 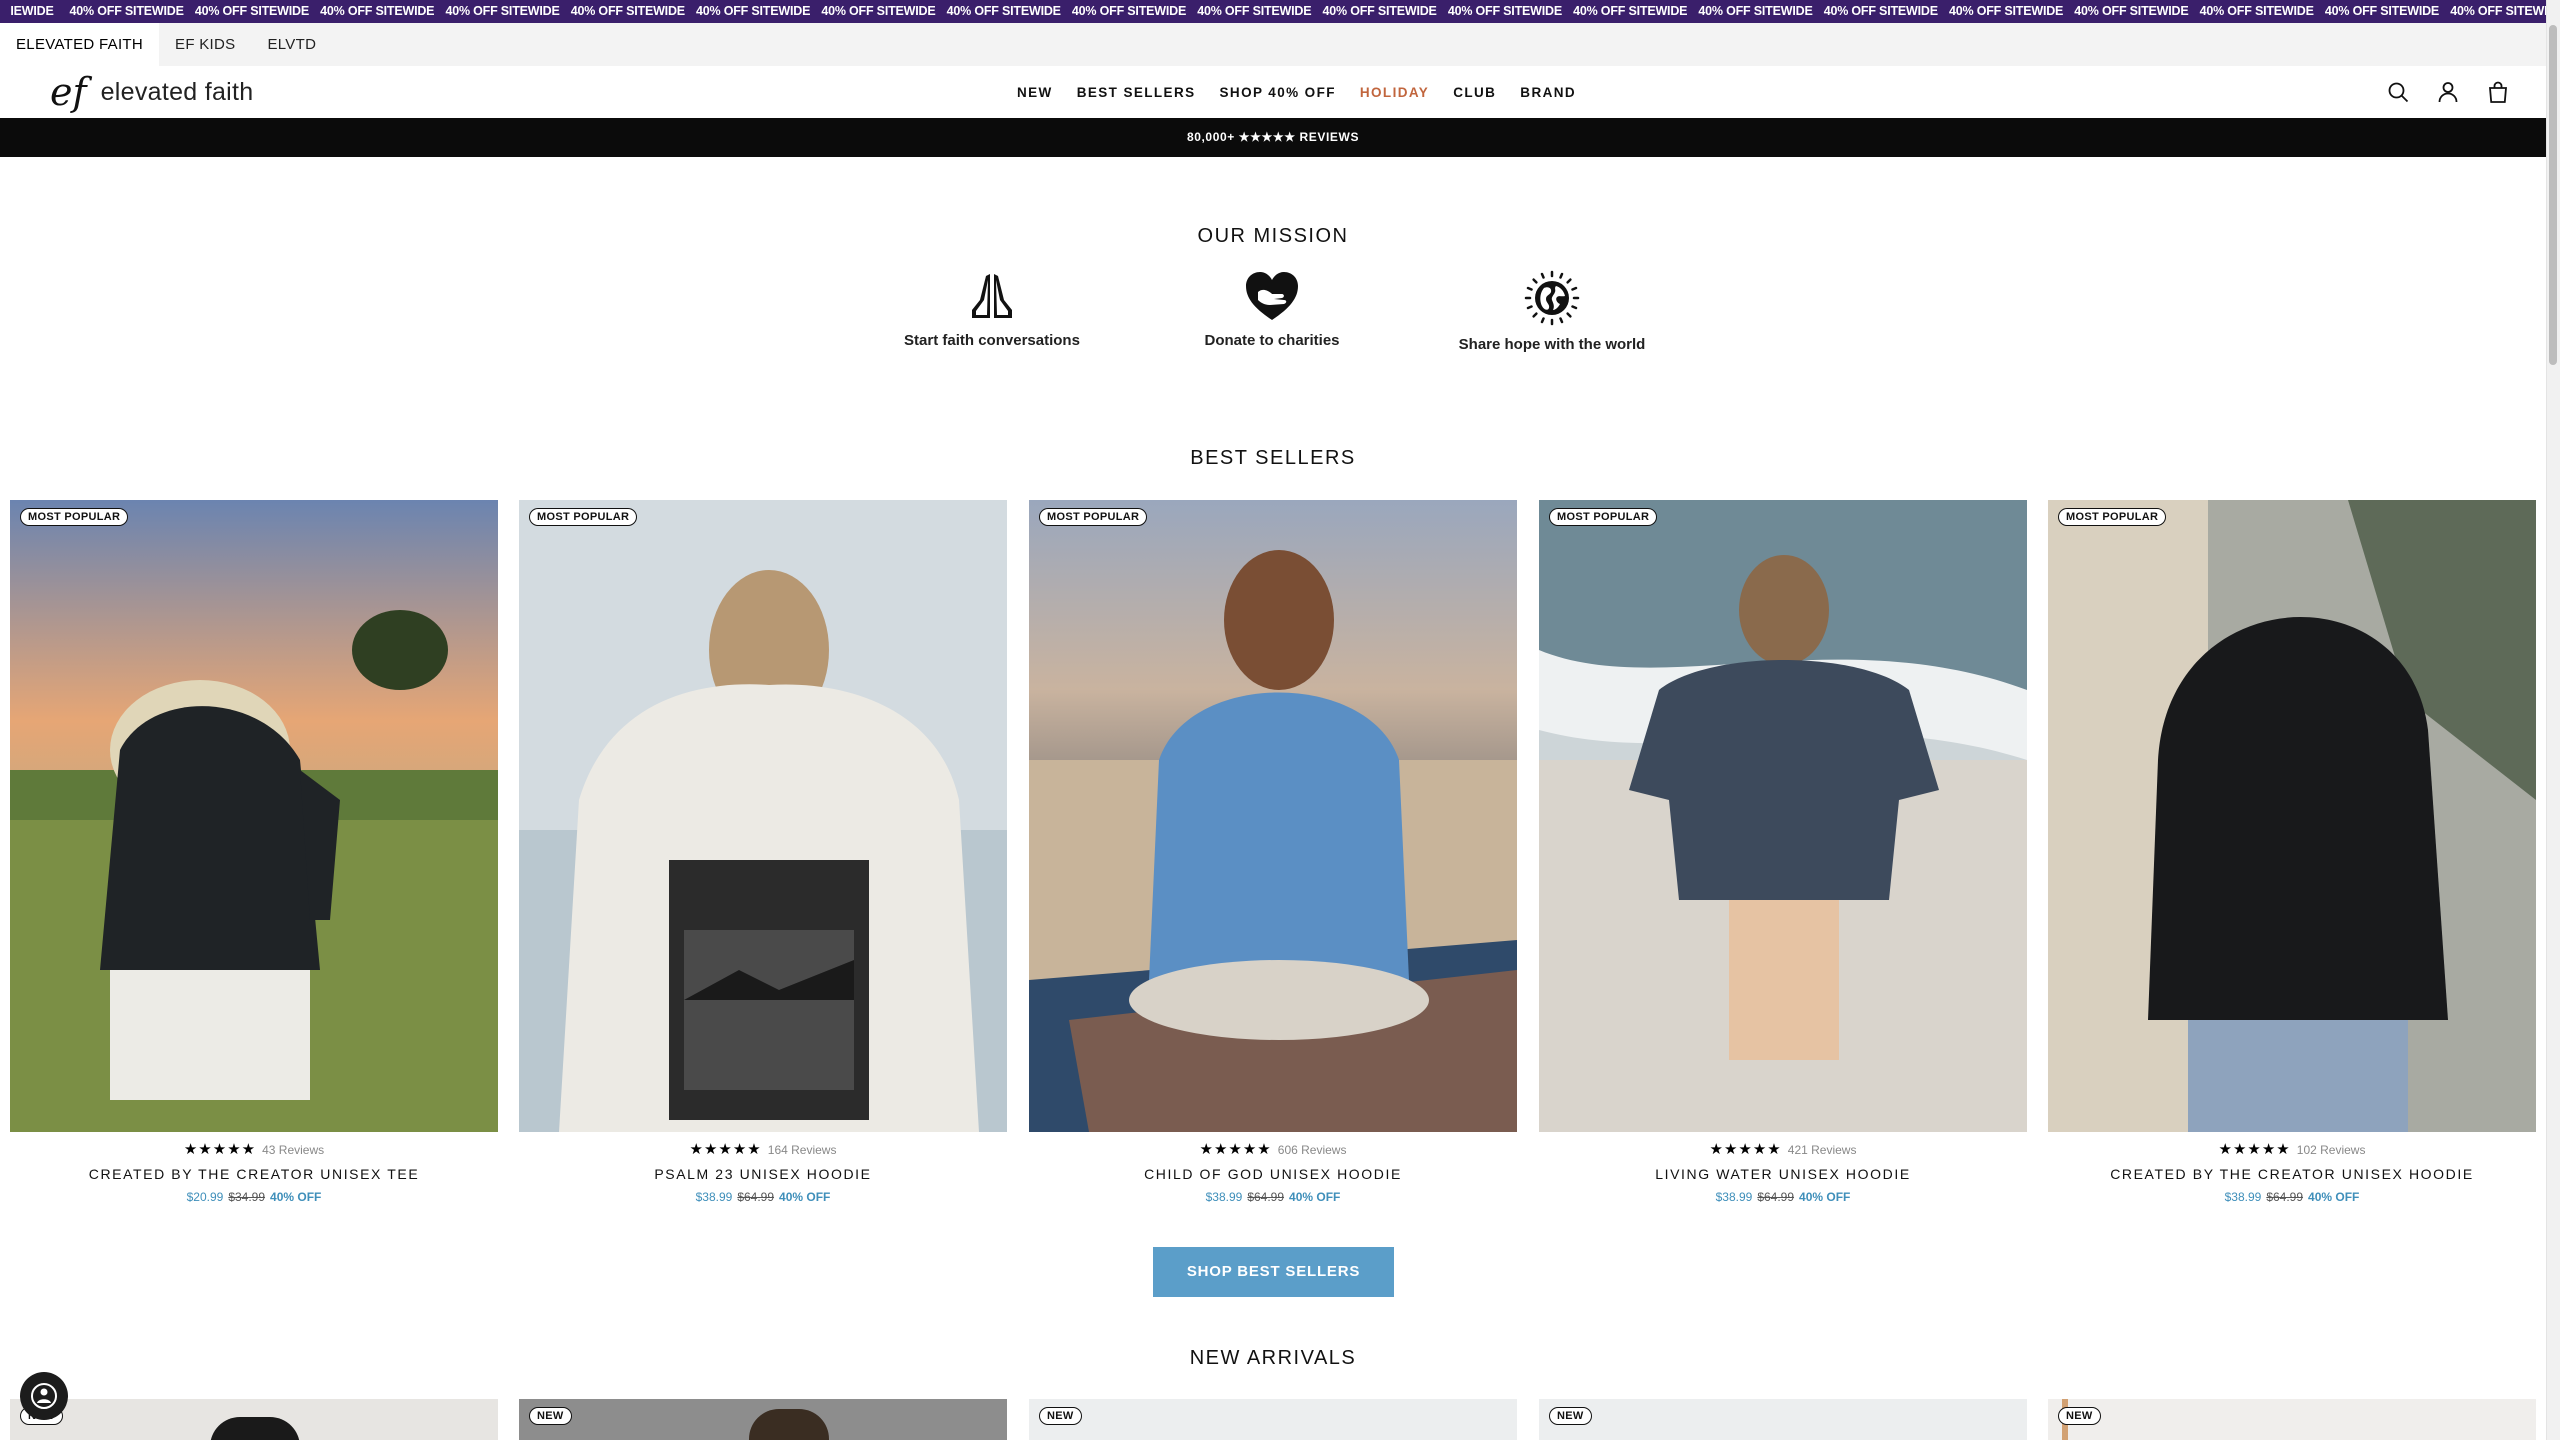 What do you see at coordinates (2498, 92) in the screenshot?
I see `cart-icon` at bounding box center [2498, 92].